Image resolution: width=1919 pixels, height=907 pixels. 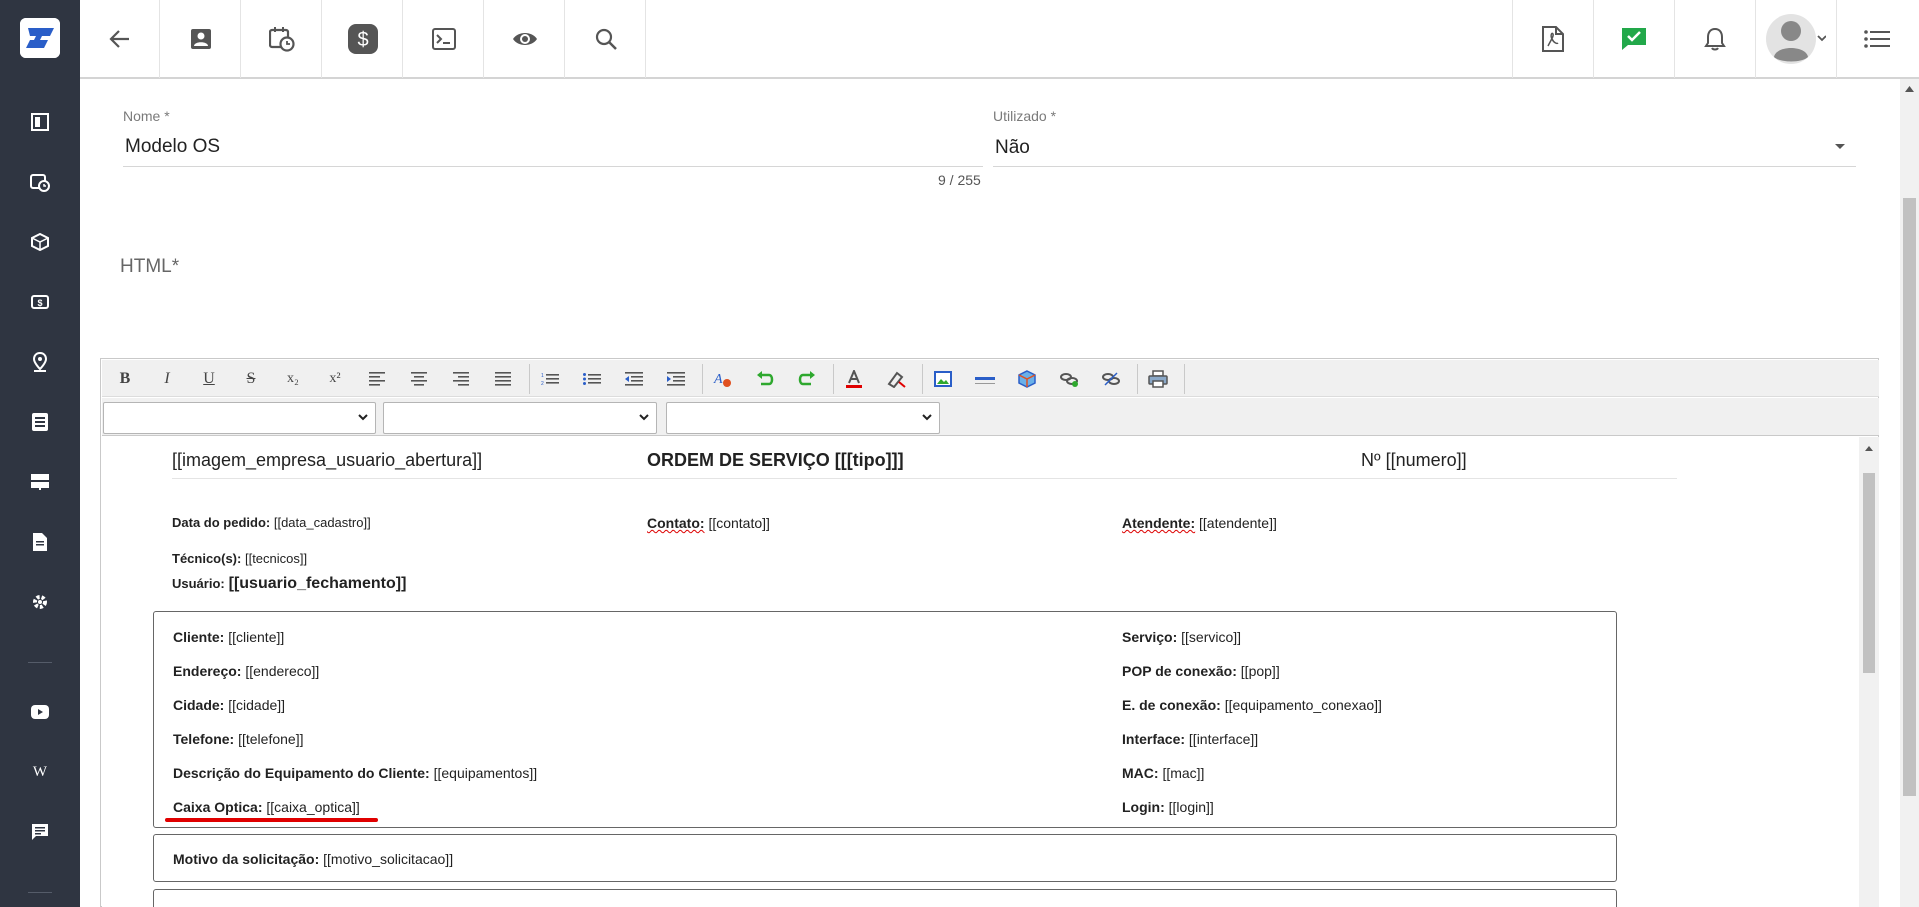 What do you see at coordinates (266, 807) in the screenshot?
I see `caixa-optica-field: Caixa Optica: [[caixa_optica]]` at bounding box center [266, 807].